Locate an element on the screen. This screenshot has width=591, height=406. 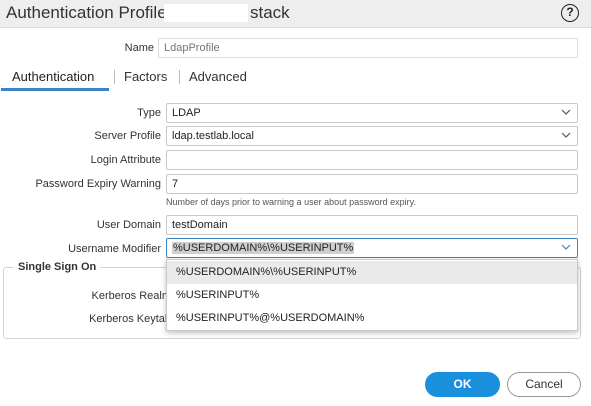
tab-advanced: Advanced is located at coordinates (218, 77).